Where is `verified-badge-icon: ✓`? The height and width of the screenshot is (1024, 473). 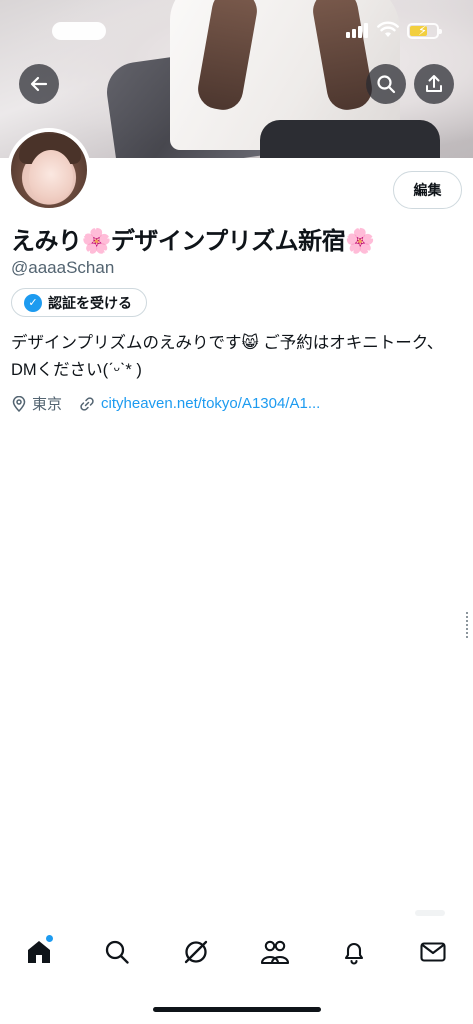 verified-badge-icon: ✓ is located at coordinates (33, 302).